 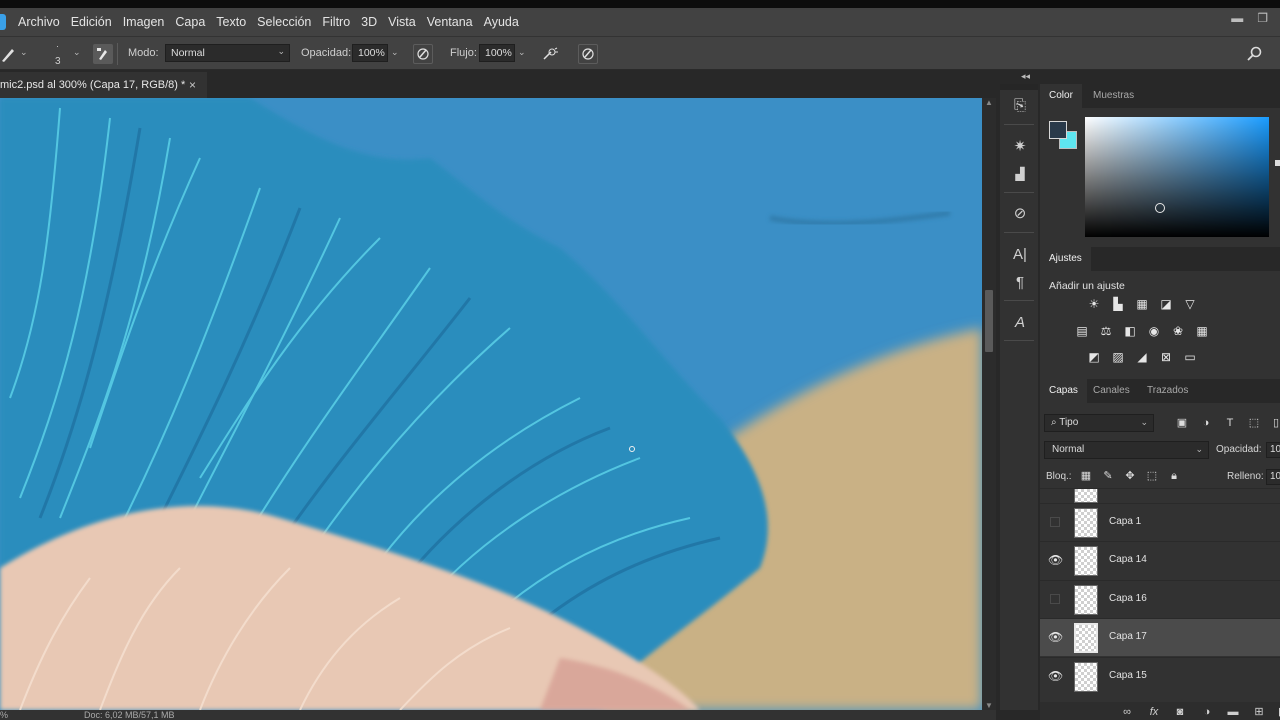 What do you see at coordinates (1190, 304) in the screenshot?
I see `vibrance-icon: ▽` at bounding box center [1190, 304].